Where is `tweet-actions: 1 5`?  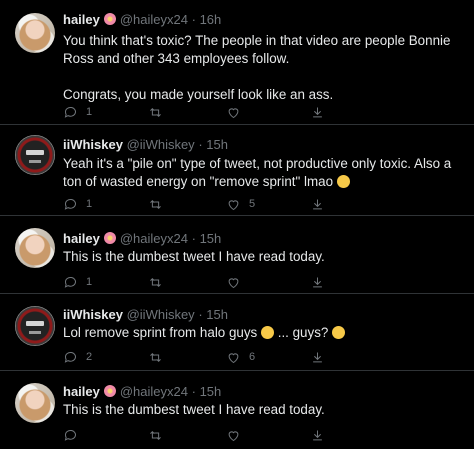 tweet-actions: 1 5 is located at coordinates (263, 204).